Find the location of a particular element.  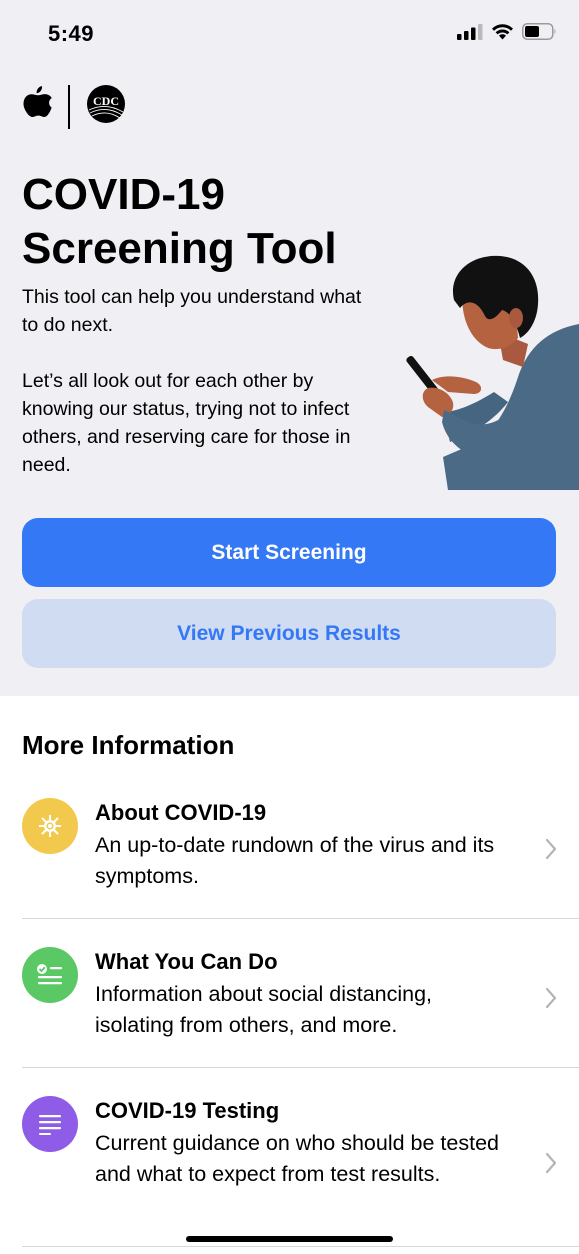

row-title: About COVID-19 is located at coordinates (181, 812).